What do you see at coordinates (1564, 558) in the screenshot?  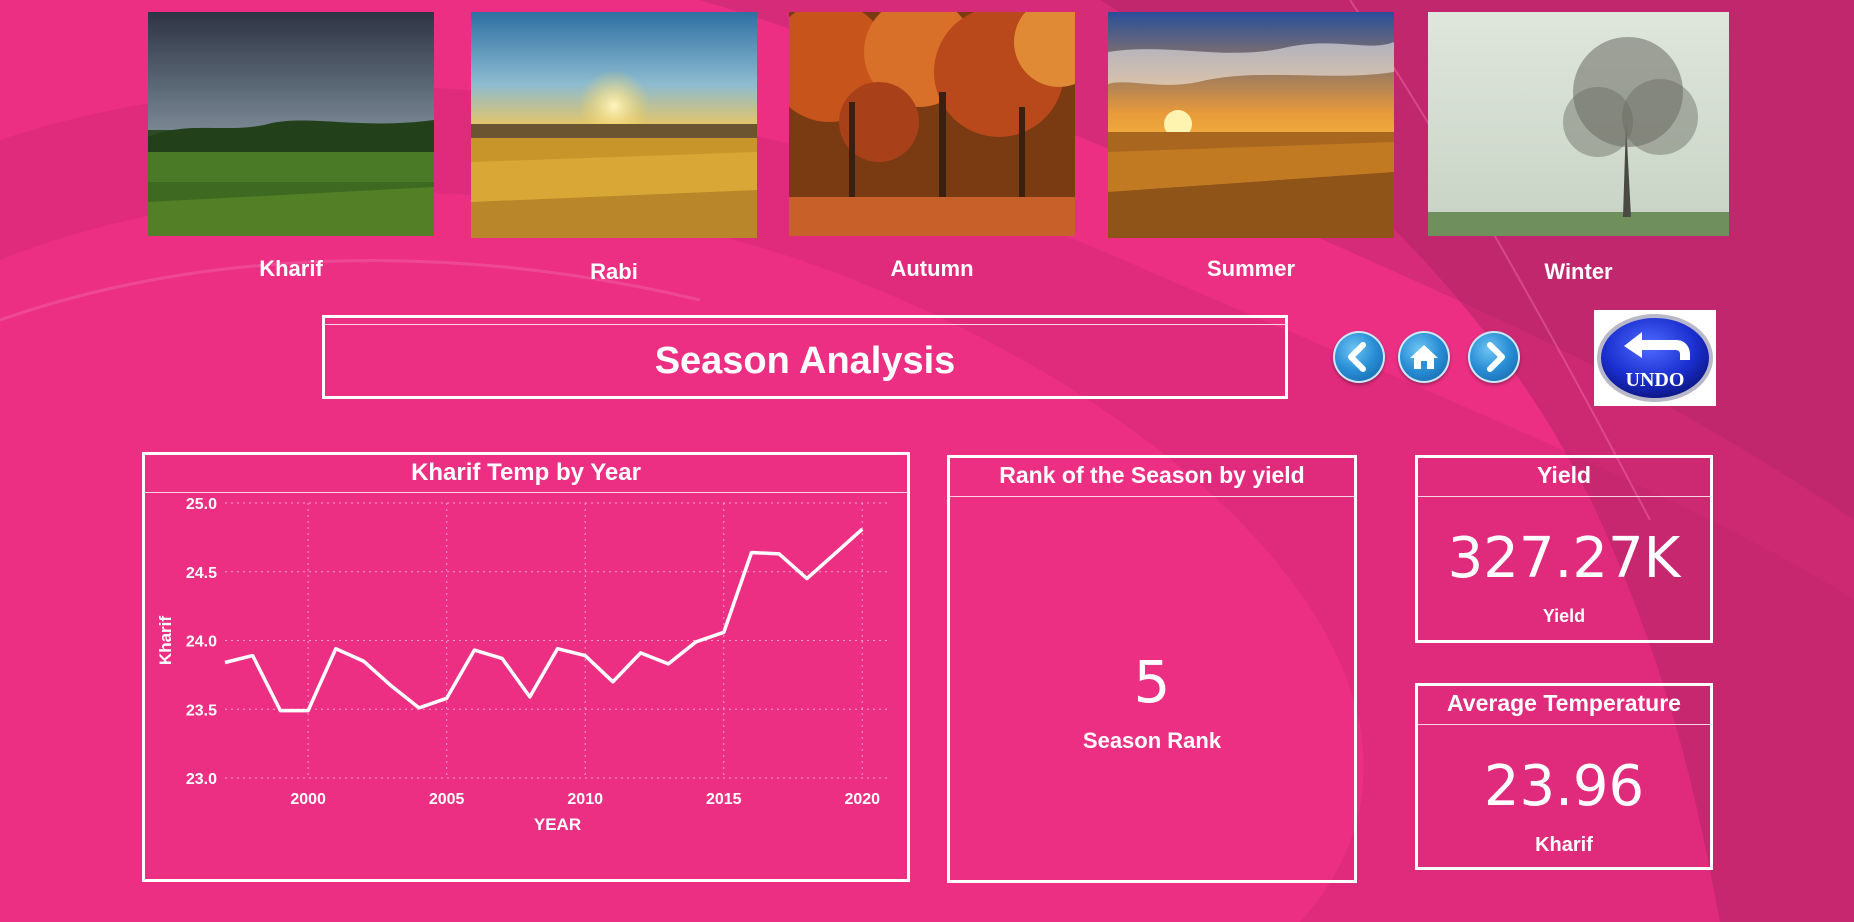 I see `yield-value: 327.27K` at bounding box center [1564, 558].